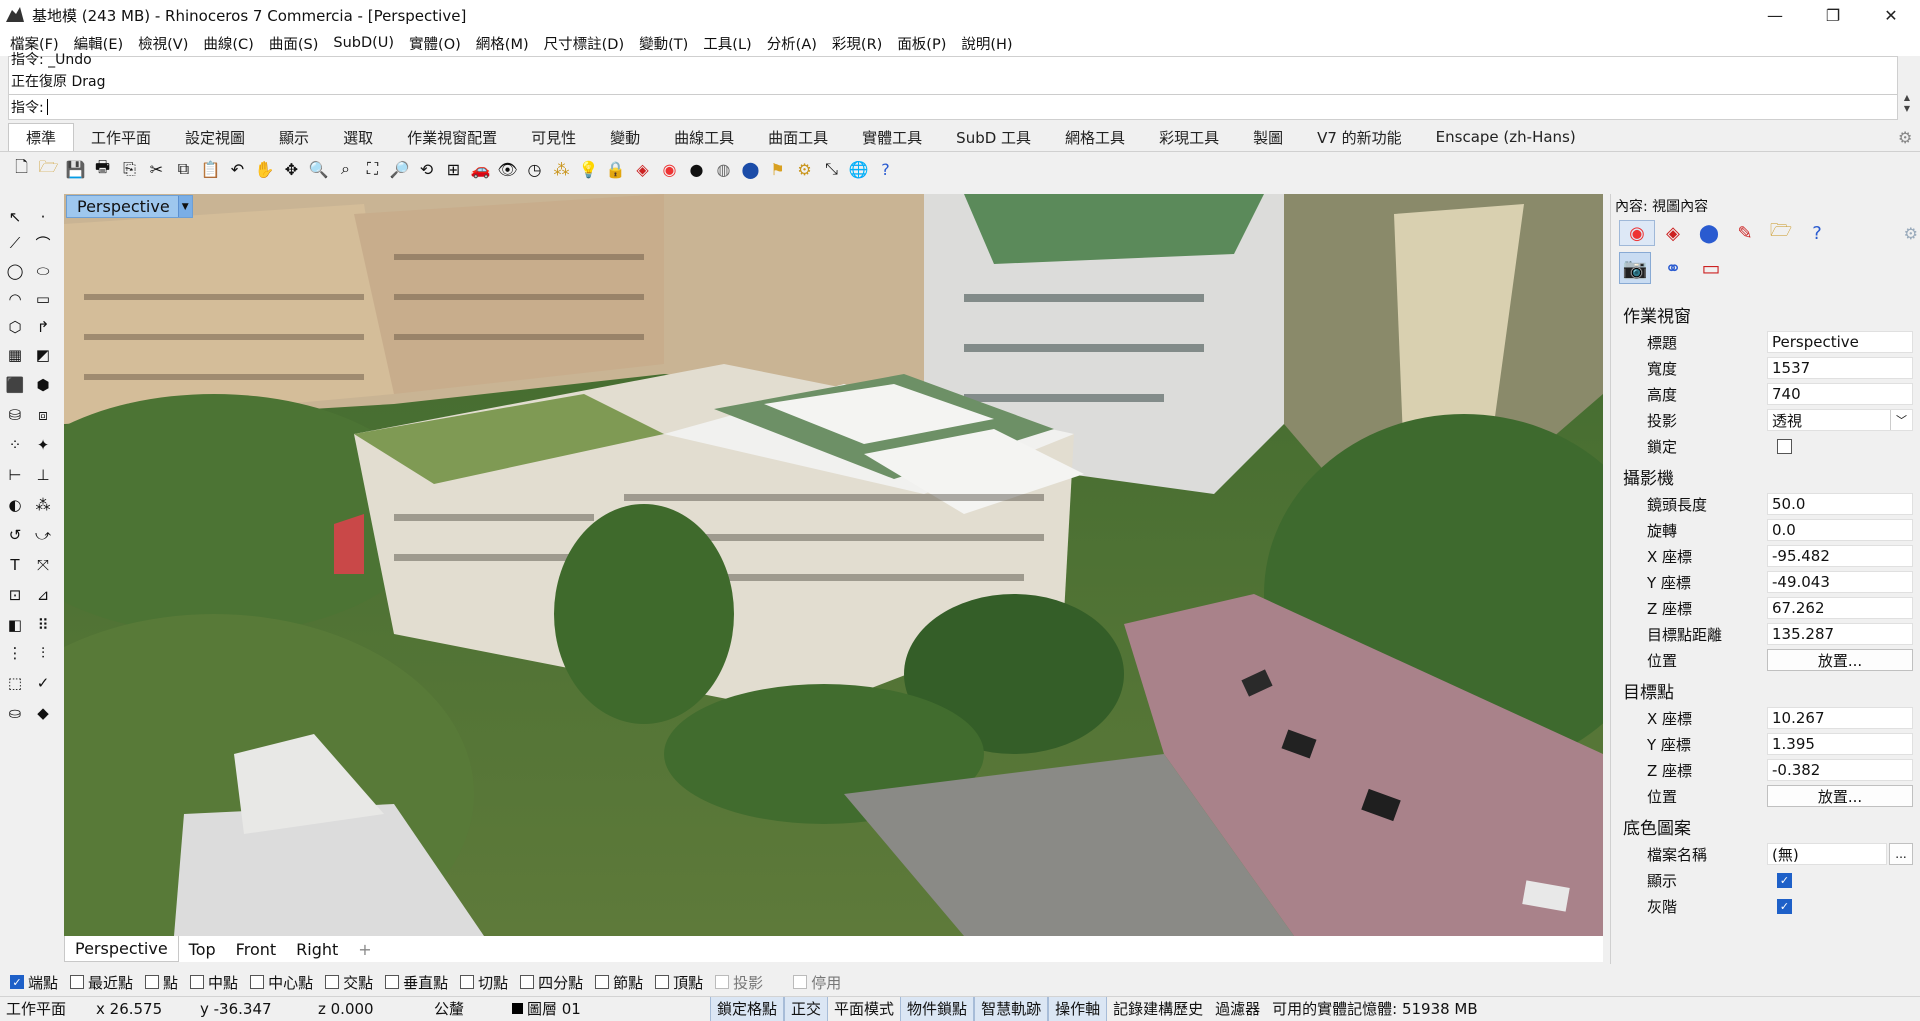  I want to click on rotation-field: 0.0, so click(1840, 530).